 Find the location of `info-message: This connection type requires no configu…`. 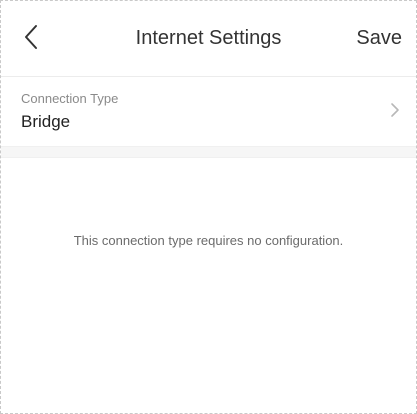

info-message: This connection type requires no configu… is located at coordinates (208, 240).